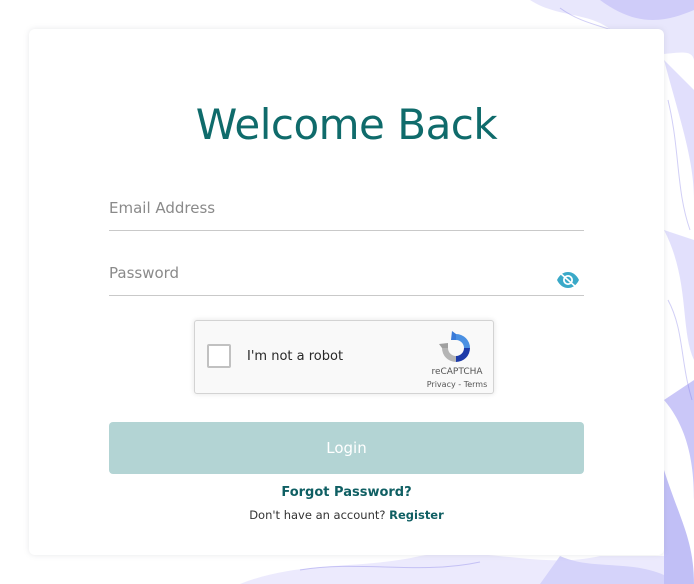 The height and width of the screenshot is (584, 694). What do you see at coordinates (329, 208) in the screenshot?
I see `email-field` at bounding box center [329, 208].